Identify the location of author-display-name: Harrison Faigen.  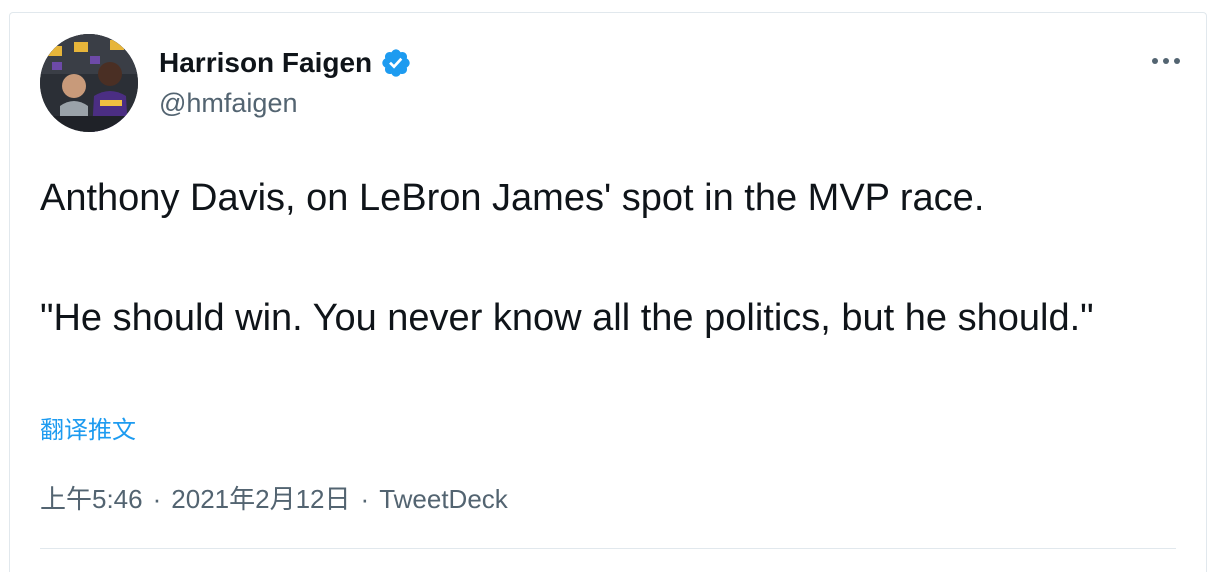
(265, 63).